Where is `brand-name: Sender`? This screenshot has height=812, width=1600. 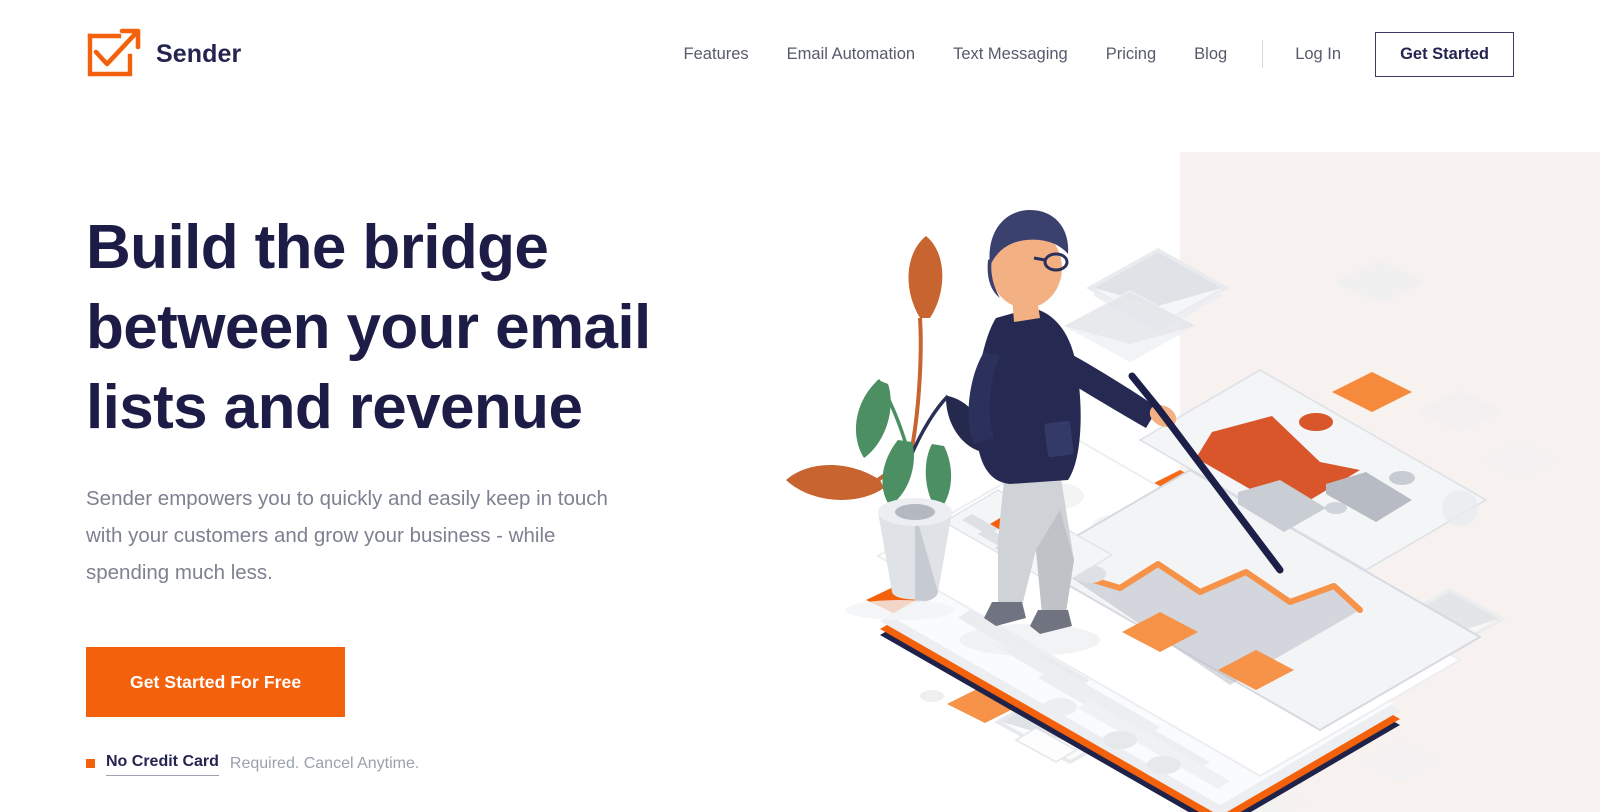
brand-name: Sender is located at coordinates (199, 53).